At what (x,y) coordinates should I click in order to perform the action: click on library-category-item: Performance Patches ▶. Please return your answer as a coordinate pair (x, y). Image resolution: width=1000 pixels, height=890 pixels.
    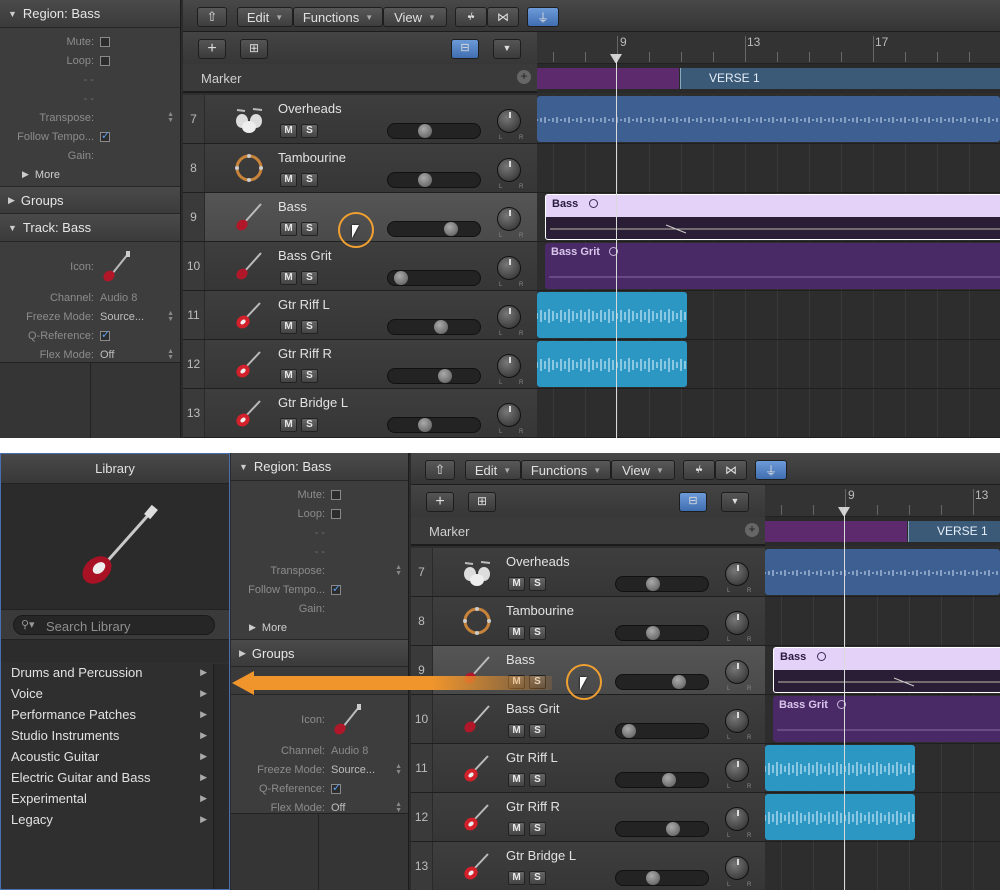
    Looking at the image, I should click on (106, 714).